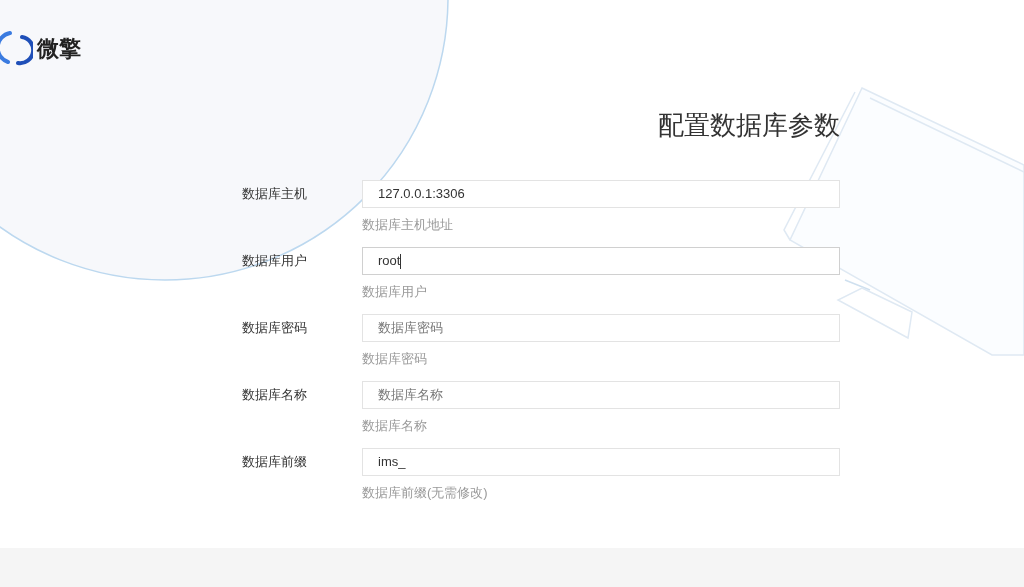  Describe the element at coordinates (601, 462) in the screenshot. I see `input-field: ims_` at that location.